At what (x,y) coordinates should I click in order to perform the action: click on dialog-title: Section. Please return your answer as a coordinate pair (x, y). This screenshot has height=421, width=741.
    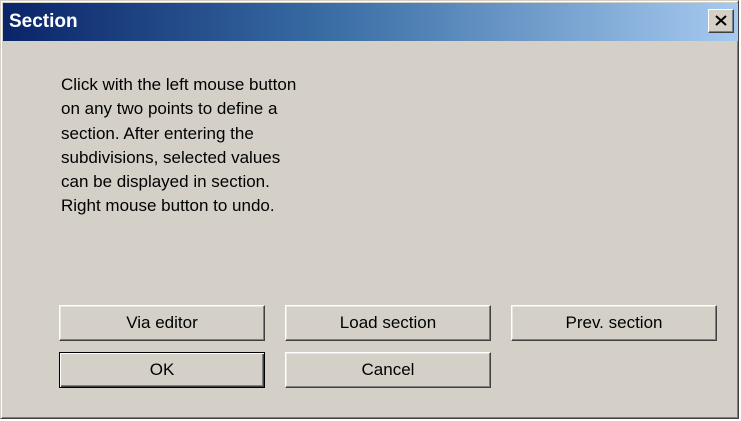
    Looking at the image, I should click on (43, 21).